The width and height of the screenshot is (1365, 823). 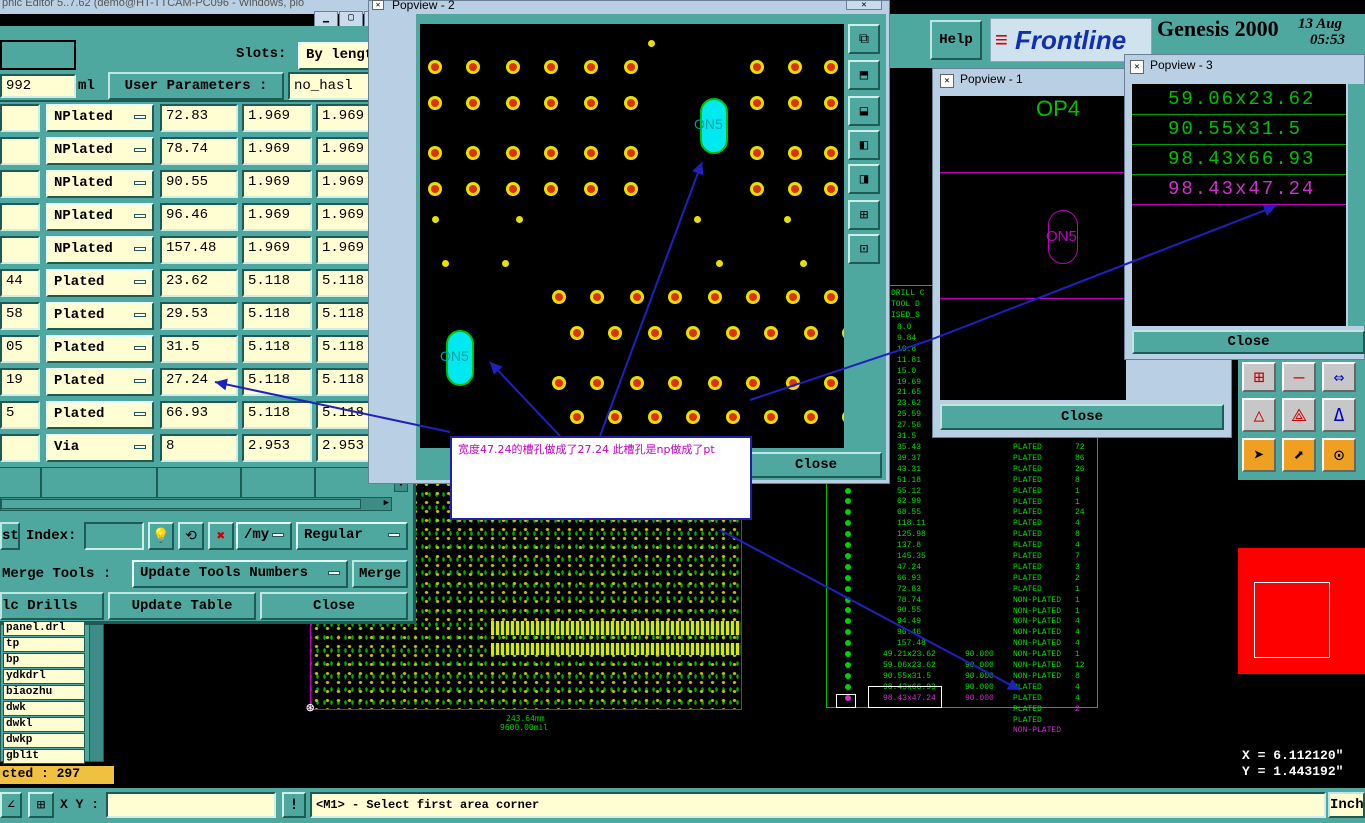 I want to click on arrow-to-popview3, so click(x=1103, y=272).